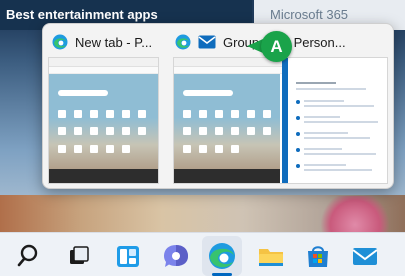  What do you see at coordinates (276, 46) in the screenshot?
I see `callout-marker: A` at bounding box center [276, 46].